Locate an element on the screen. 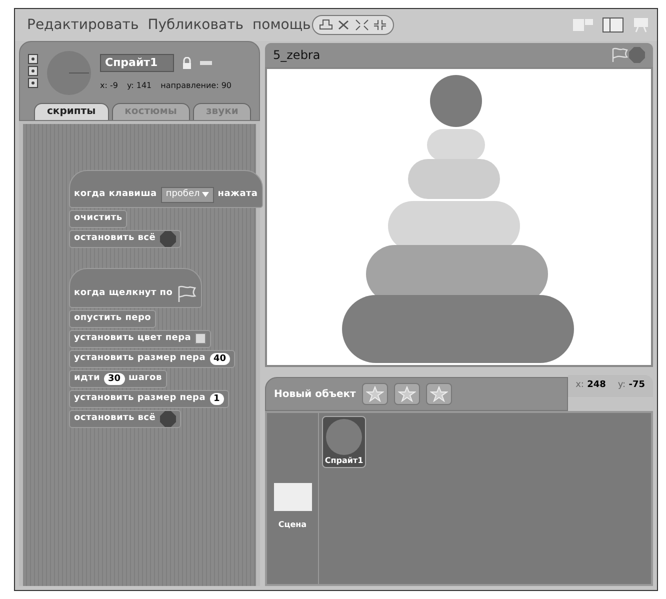 The height and width of the screenshot is (599, 666). sprite-tile: Спрайт1 is located at coordinates (344, 442).